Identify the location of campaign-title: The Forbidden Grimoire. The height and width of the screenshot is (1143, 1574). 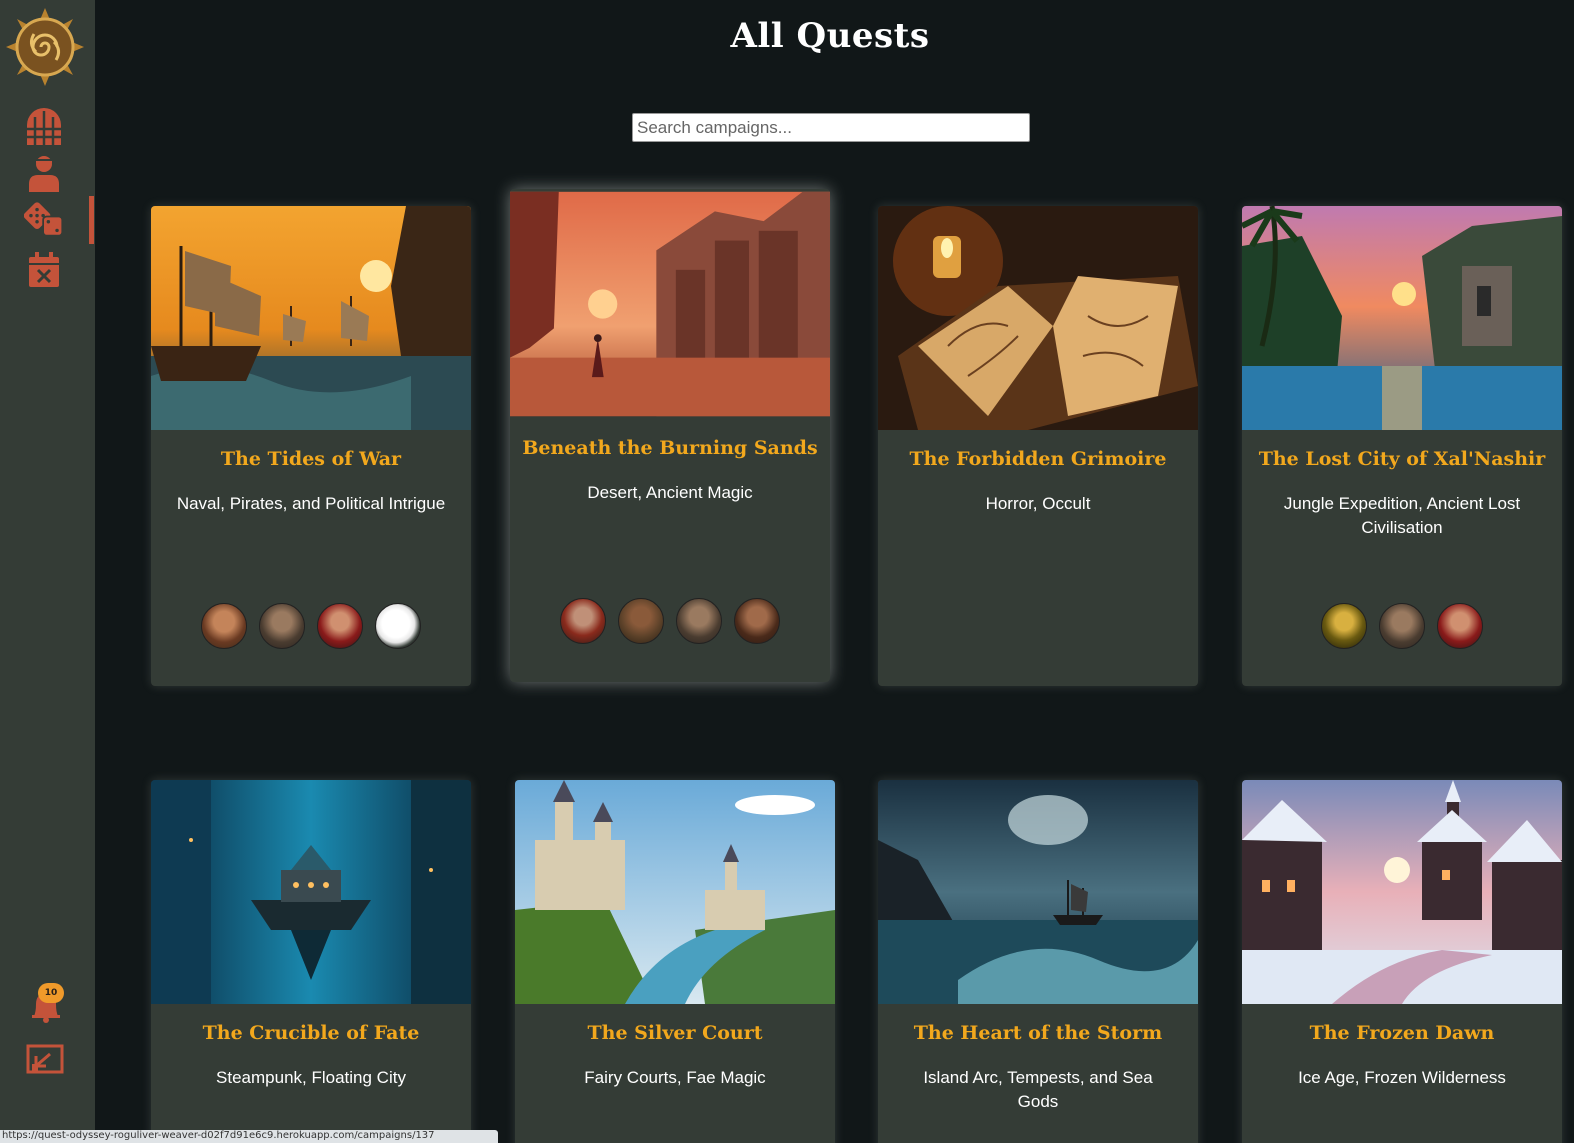
(1038, 459).